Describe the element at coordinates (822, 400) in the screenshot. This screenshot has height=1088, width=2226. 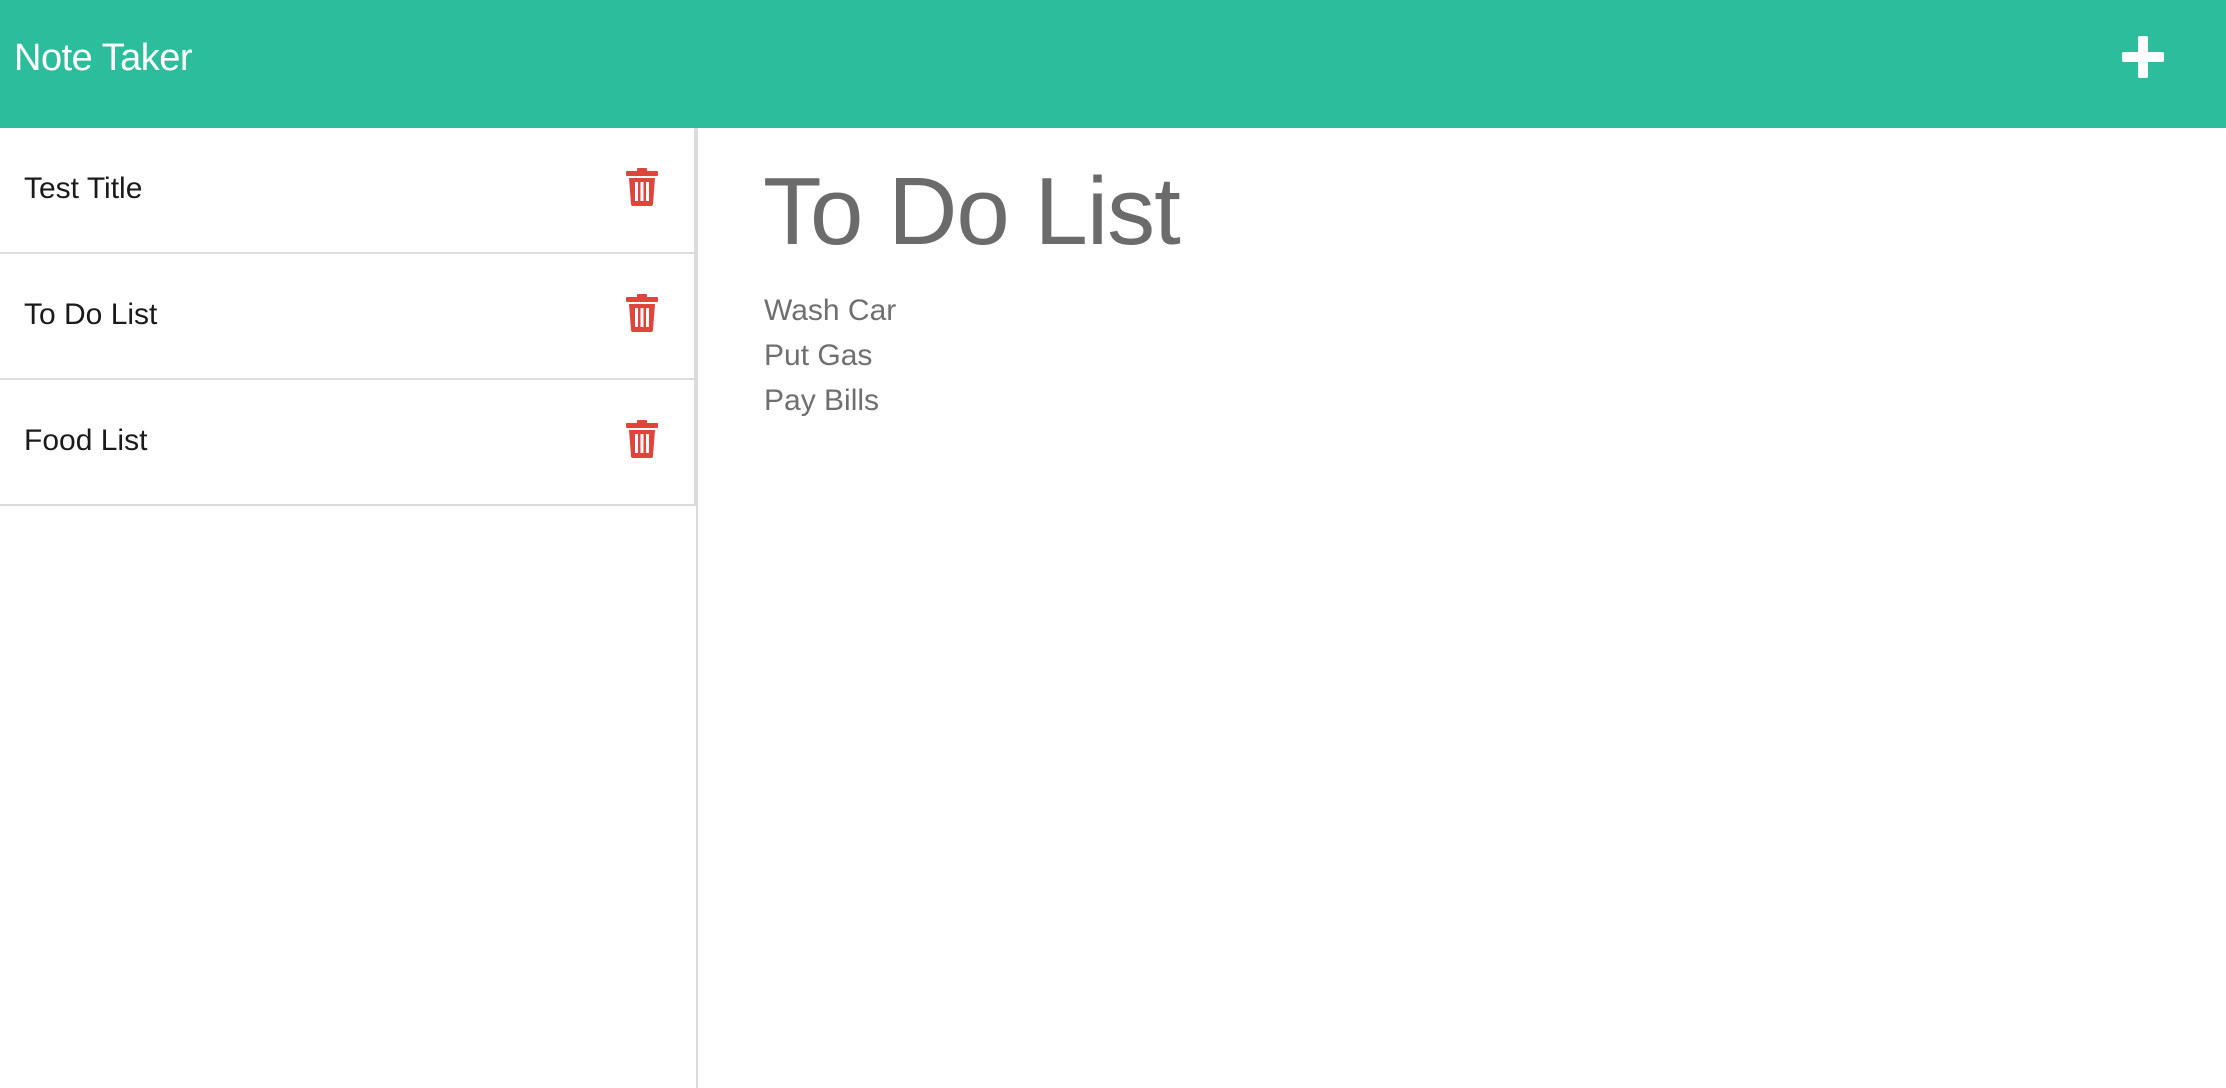
I see `note-body-line: Pay Bills` at that location.